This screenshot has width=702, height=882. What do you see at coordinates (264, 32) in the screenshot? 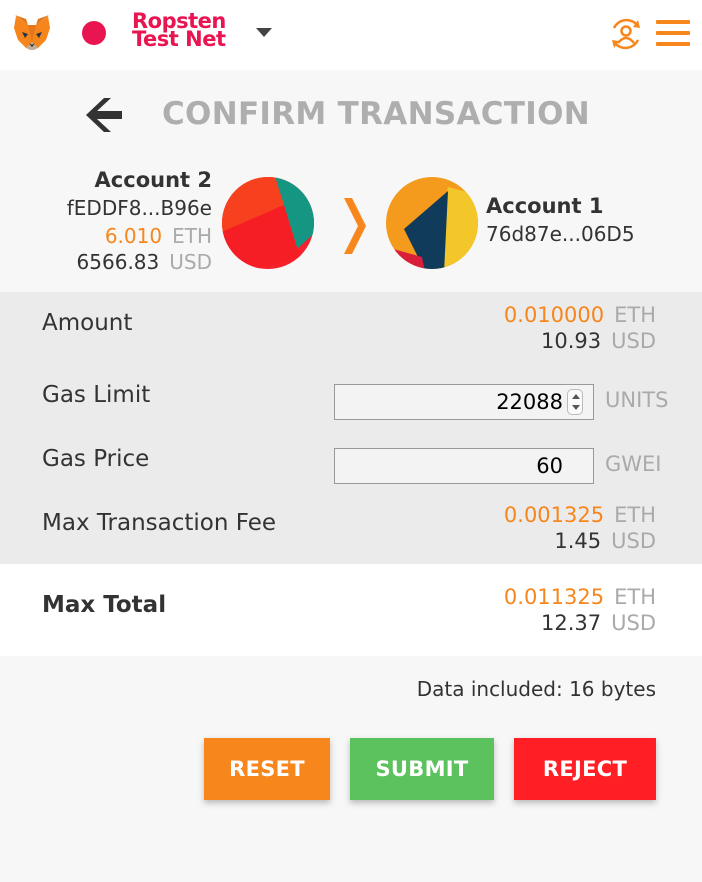
I see `network-dropdown-caret-icon` at bounding box center [264, 32].